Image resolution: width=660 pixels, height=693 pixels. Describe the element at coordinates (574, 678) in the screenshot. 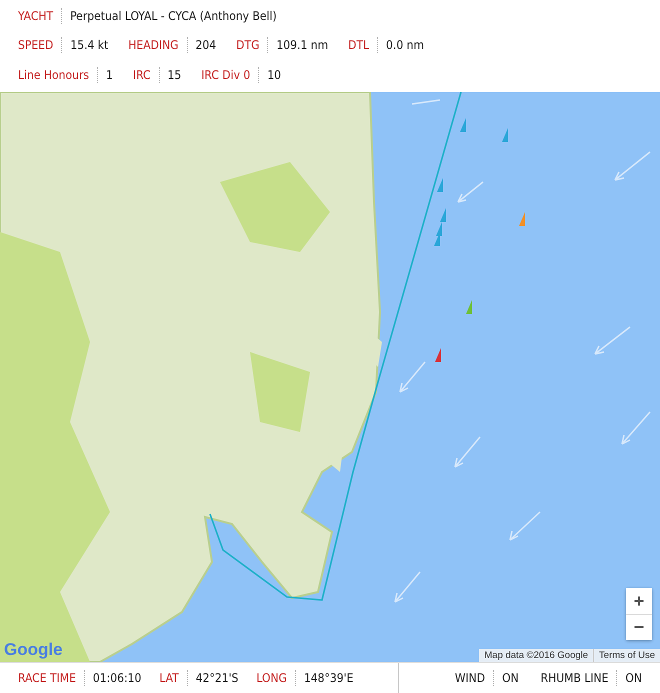

I see `toggle-label: RHUMB LINE` at that location.